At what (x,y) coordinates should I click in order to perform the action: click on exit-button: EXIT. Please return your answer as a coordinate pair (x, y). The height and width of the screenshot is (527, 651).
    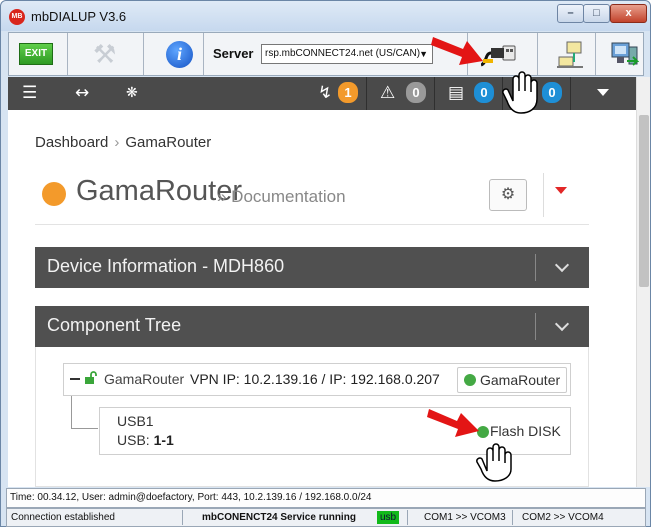
    Looking at the image, I should click on (36, 54).